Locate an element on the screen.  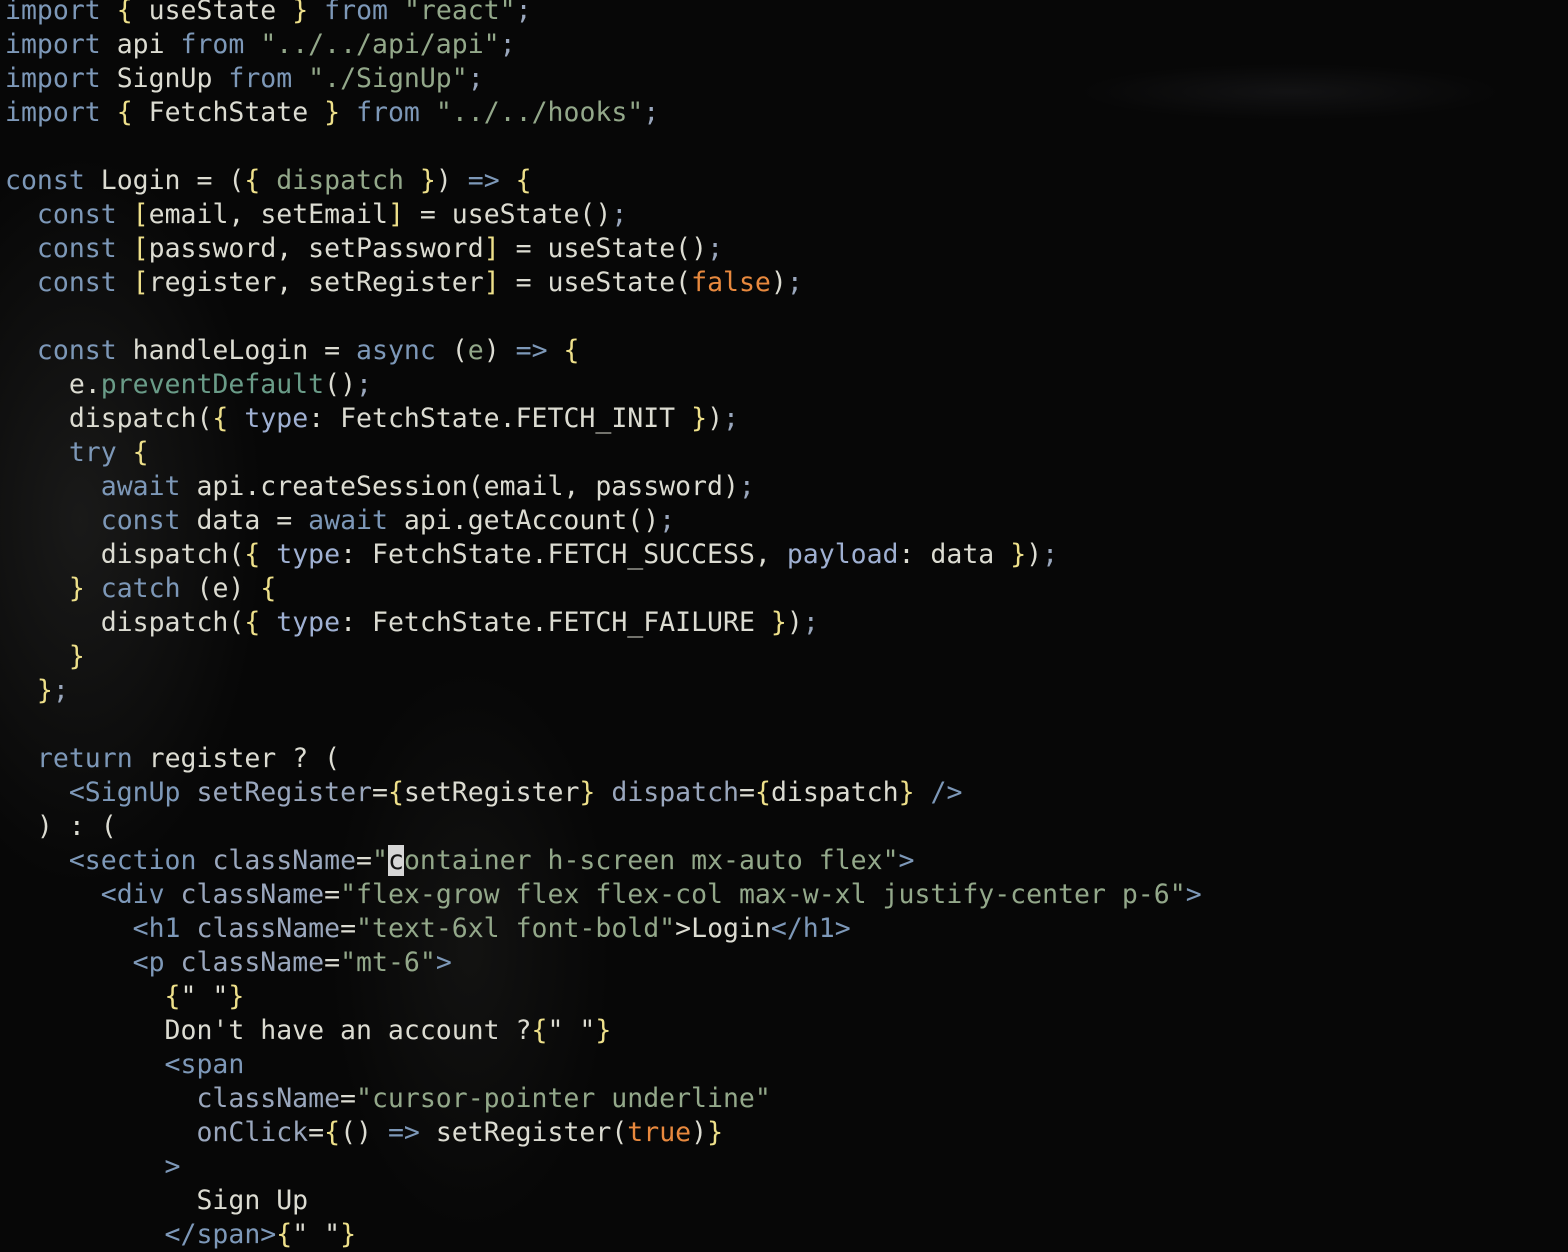
code-token: api.getAccount() is located at coordinates (523, 520).